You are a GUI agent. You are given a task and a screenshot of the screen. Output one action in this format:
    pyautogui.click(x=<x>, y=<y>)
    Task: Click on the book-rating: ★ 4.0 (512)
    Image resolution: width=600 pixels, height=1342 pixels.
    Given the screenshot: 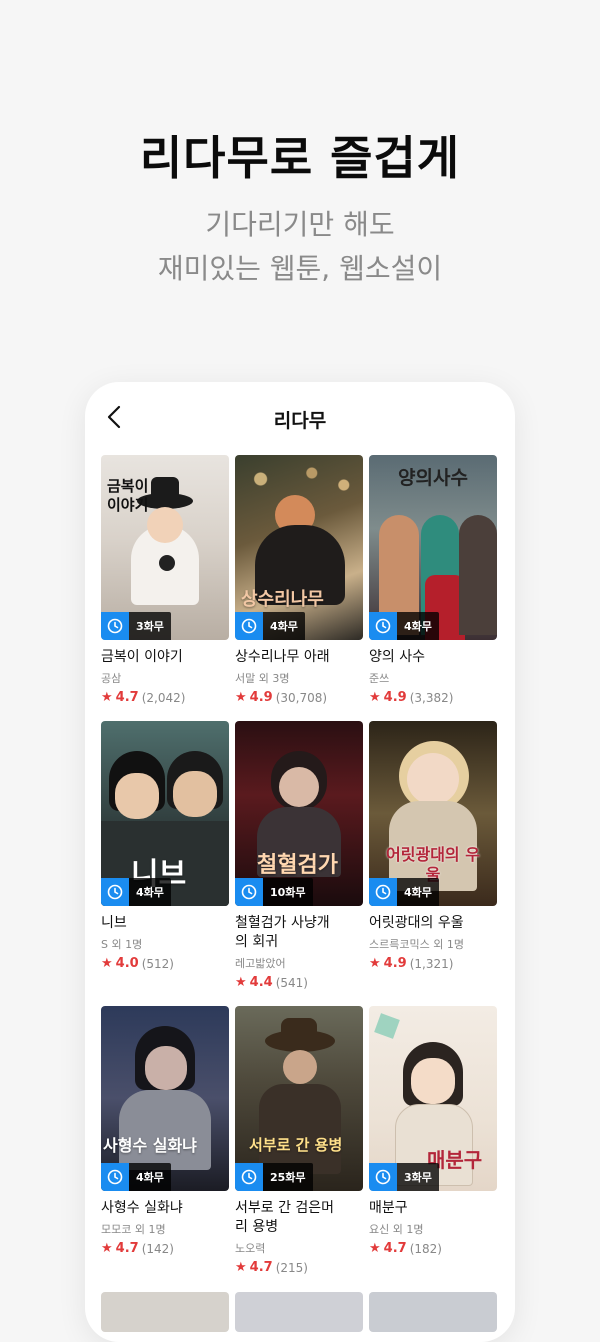 What is the action you would take?
    pyautogui.click(x=165, y=963)
    